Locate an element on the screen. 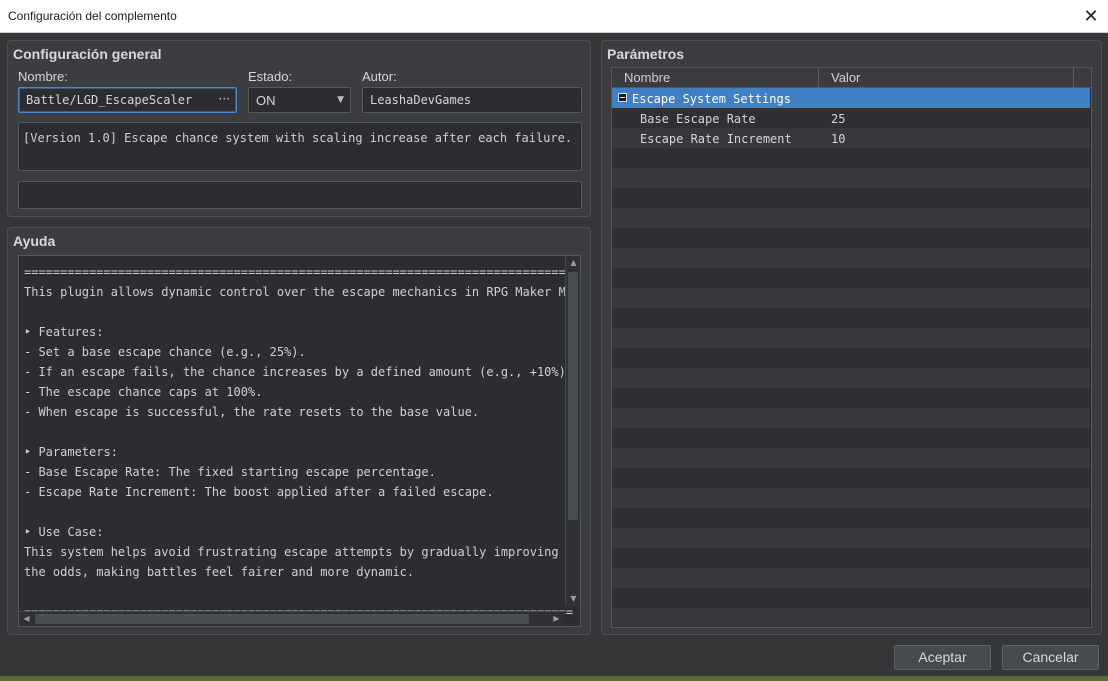 This screenshot has height=681, width=1108. help-line: - Set a base escape chance (e.g., 25%). is located at coordinates (165, 352).